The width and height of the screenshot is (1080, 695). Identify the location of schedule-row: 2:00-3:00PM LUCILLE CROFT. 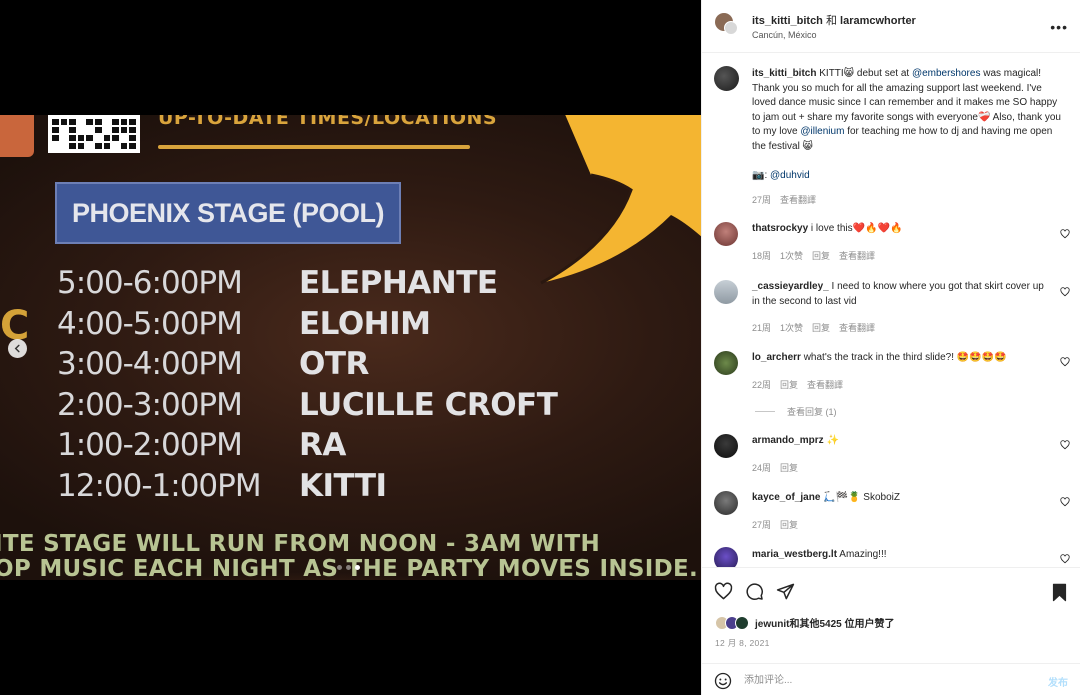
(307, 405).